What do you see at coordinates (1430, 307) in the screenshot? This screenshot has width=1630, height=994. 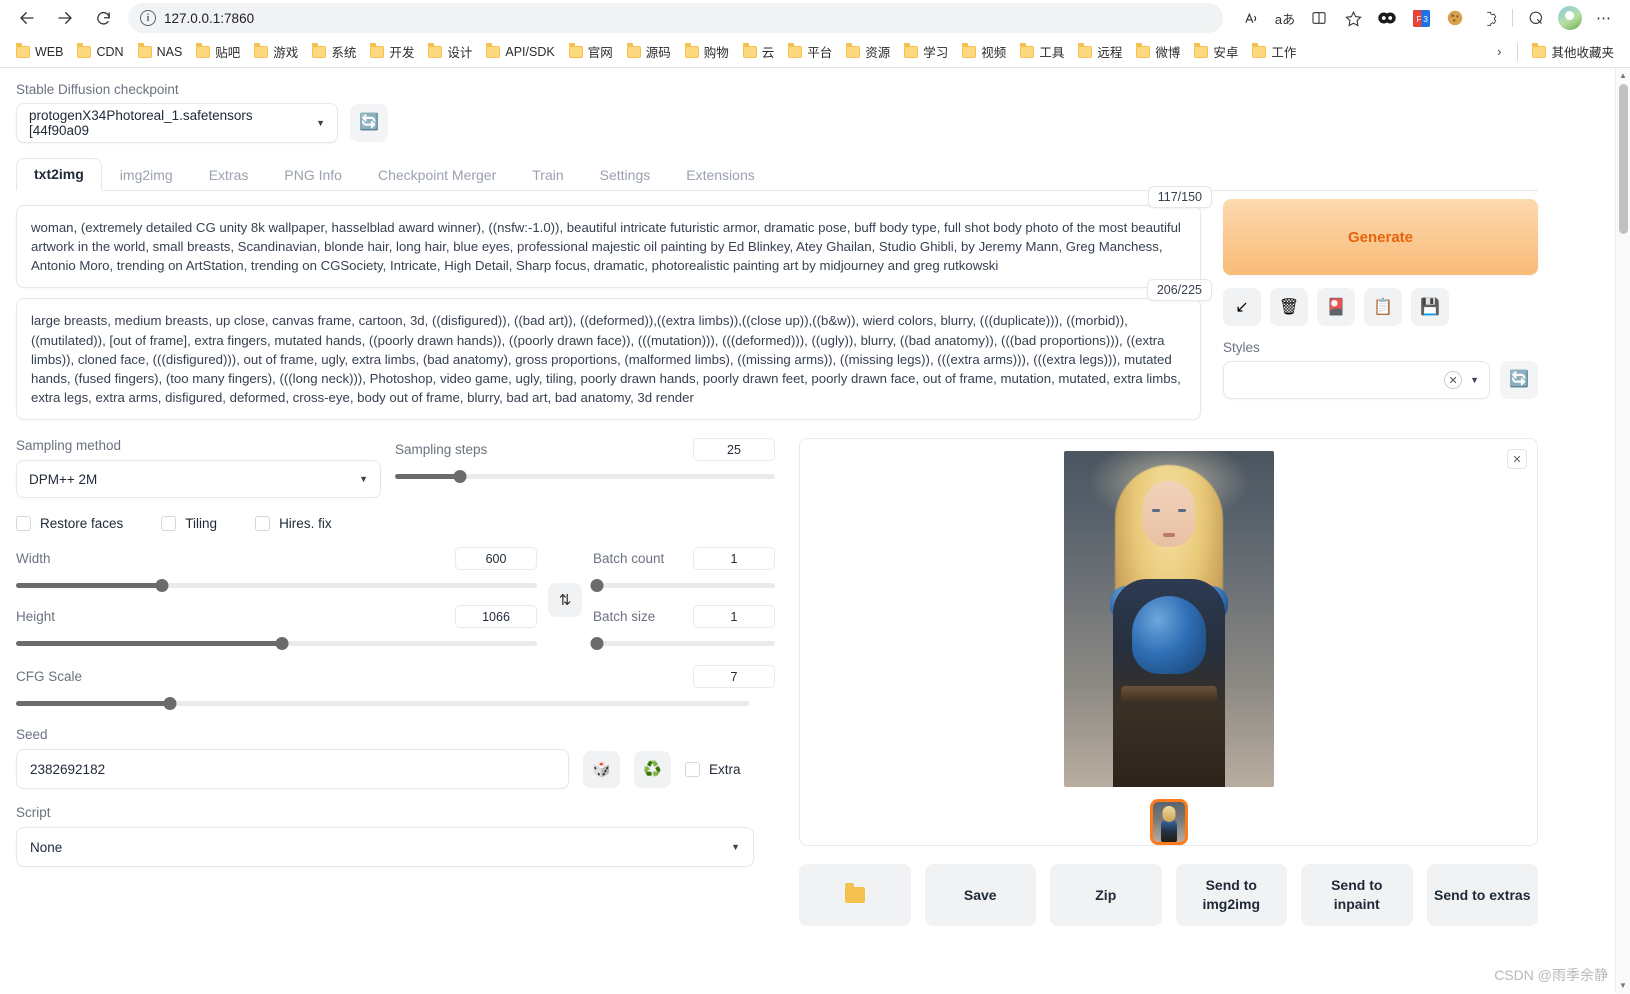 I see `save-style-icon: 💾` at bounding box center [1430, 307].